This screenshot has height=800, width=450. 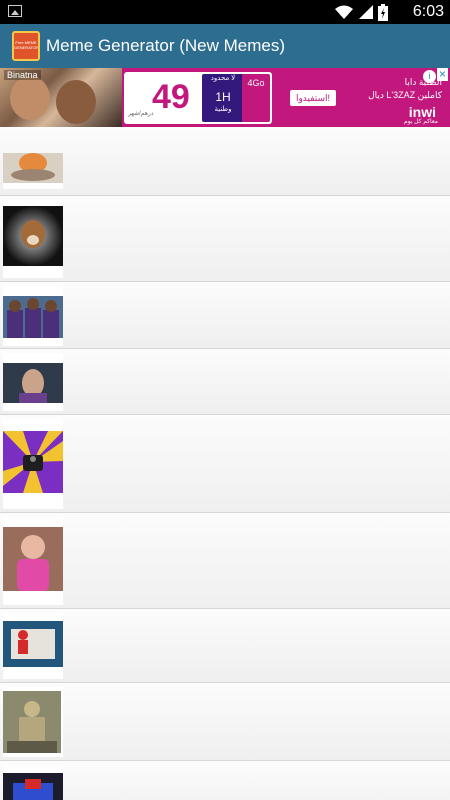 I want to click on notification-icon, so click(x=15, y=11).